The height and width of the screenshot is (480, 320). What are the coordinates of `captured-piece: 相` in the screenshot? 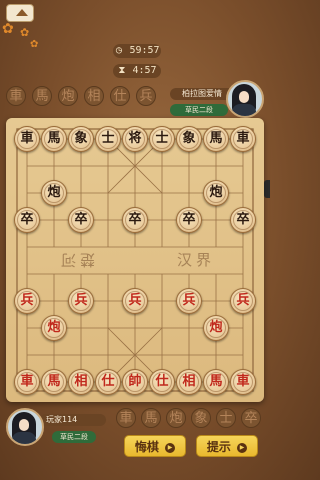 It's located at (94, 96).